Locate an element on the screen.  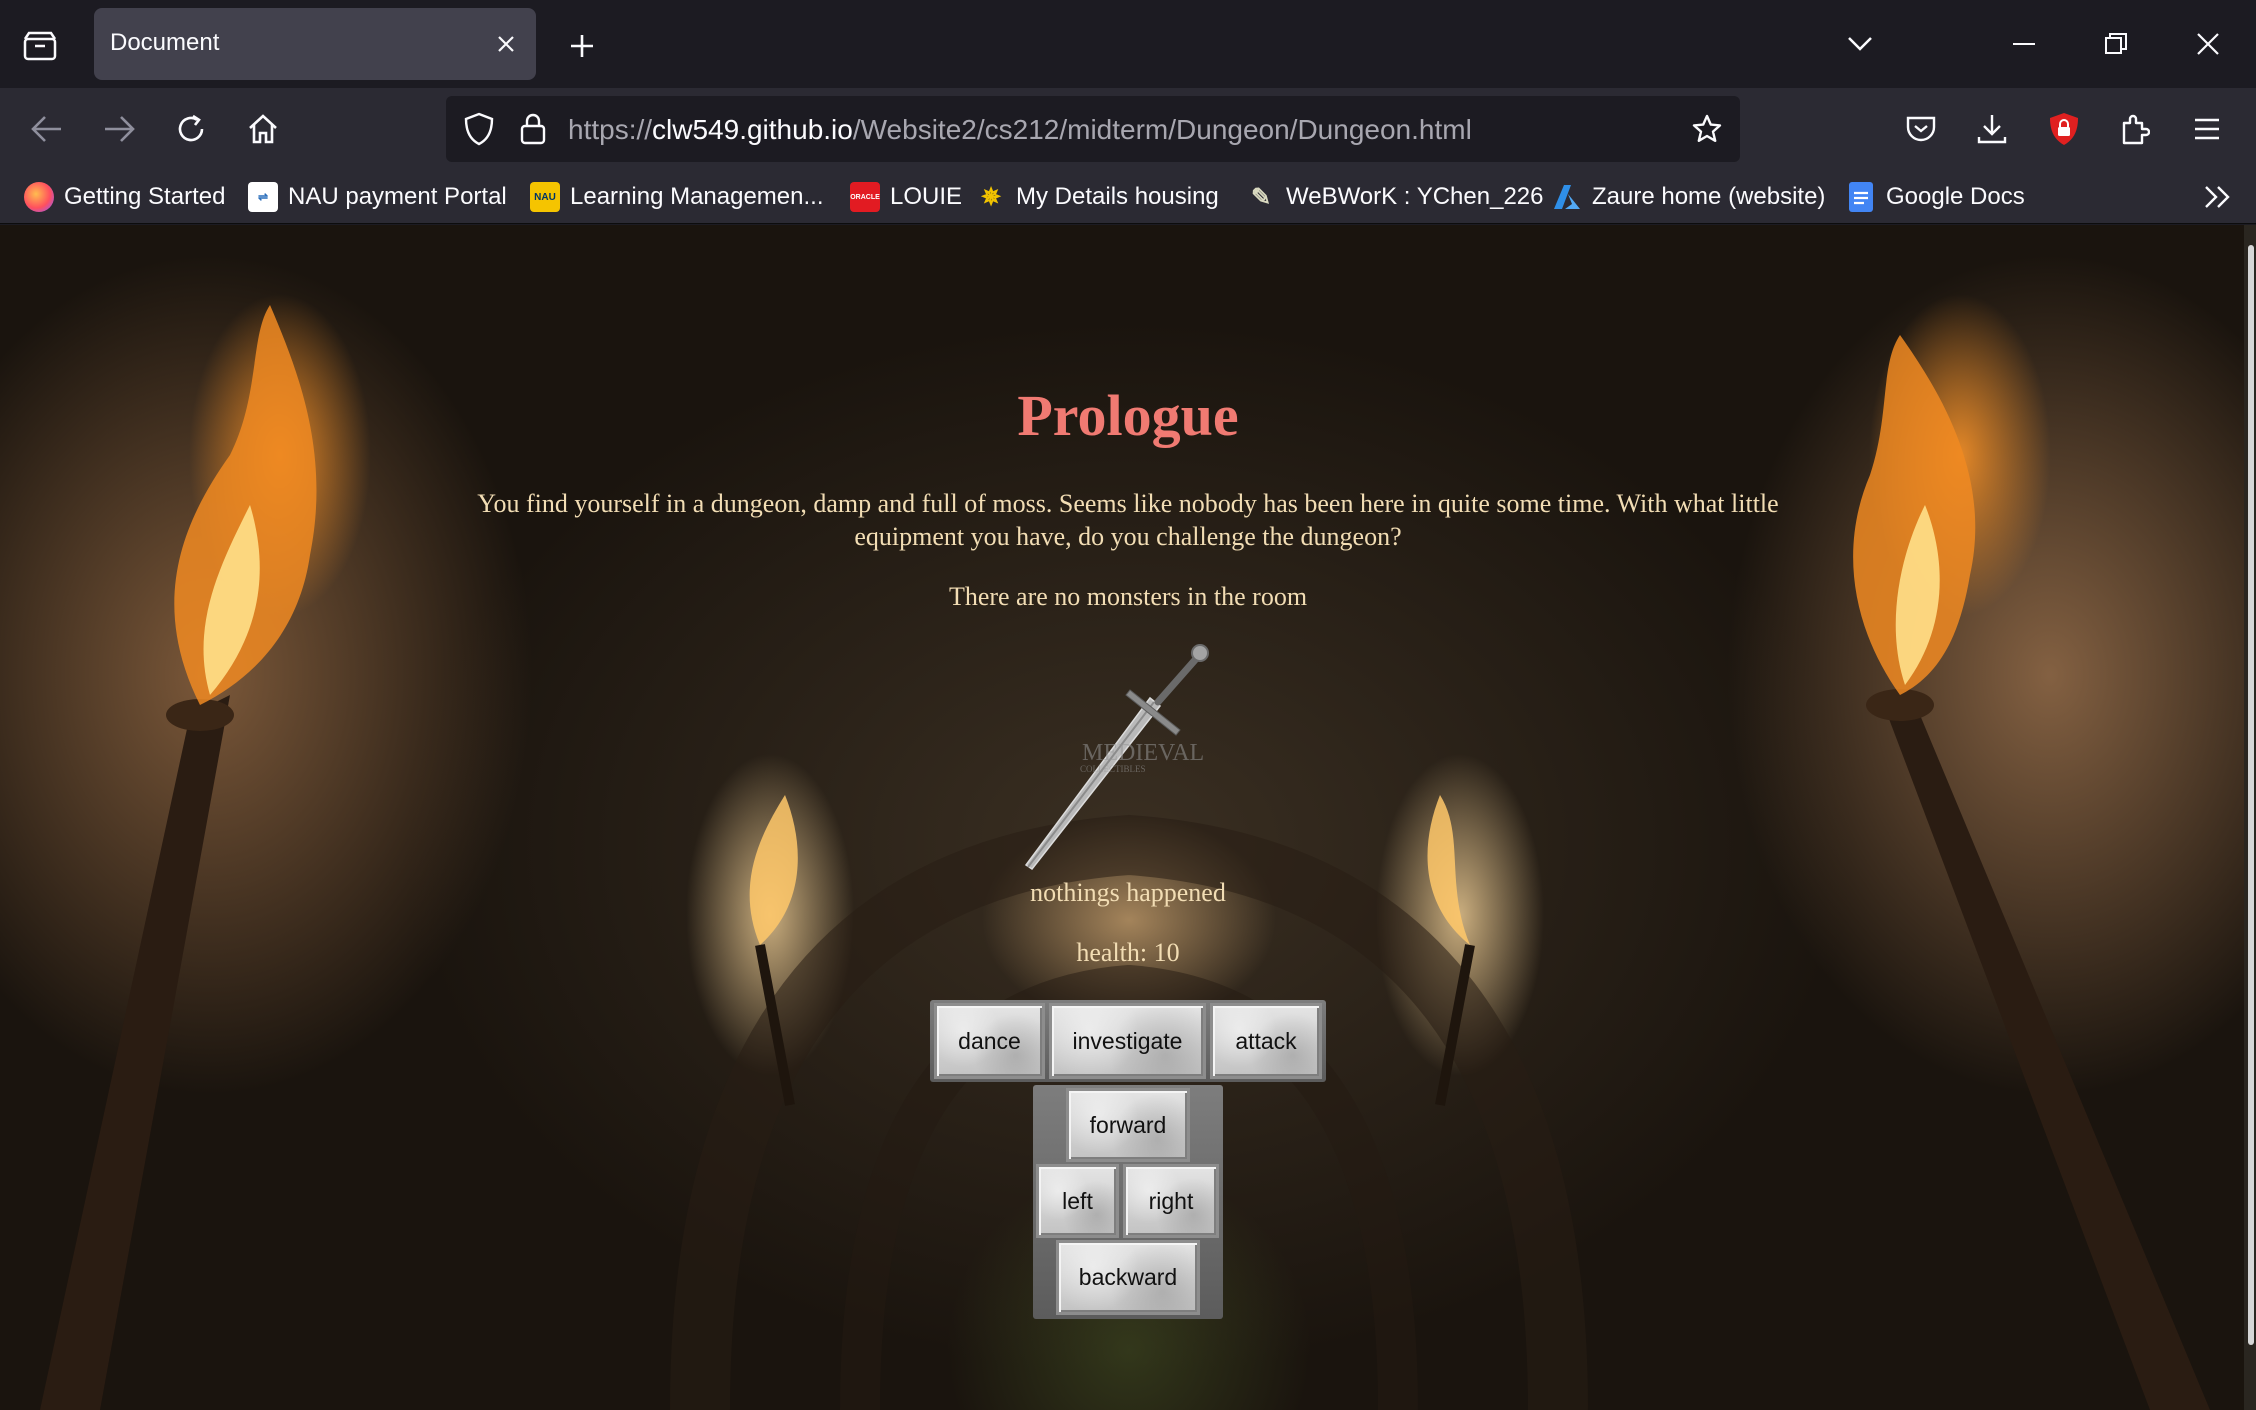
active-tab: Document is located at coordinates (315, 44).